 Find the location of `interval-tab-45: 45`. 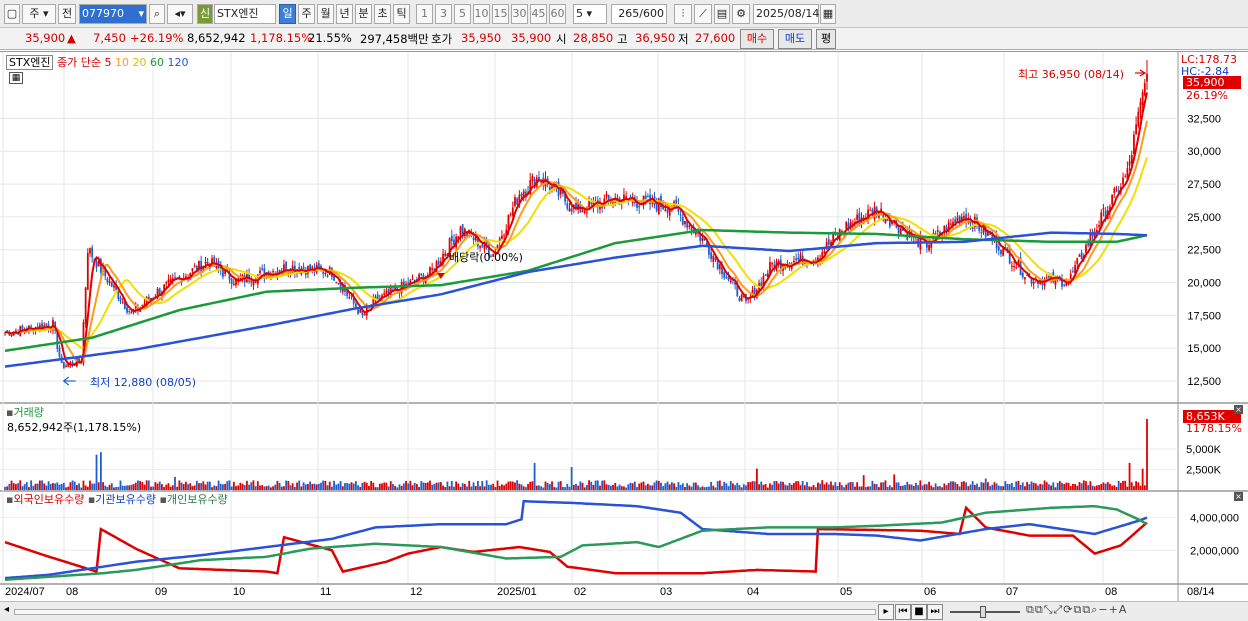

interval-tab-45: 45 is located at coordinates (538, 14).